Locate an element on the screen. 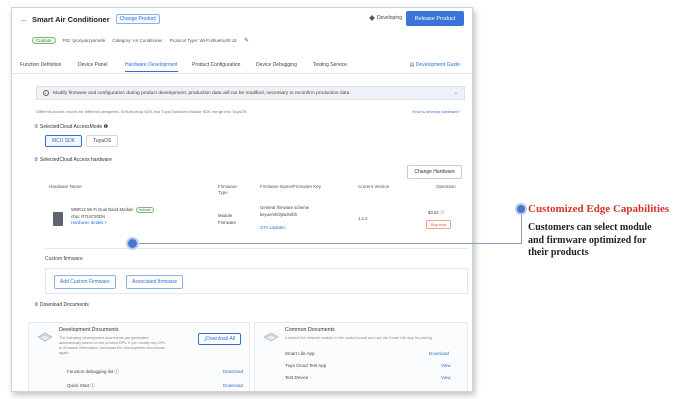  firmware-type-line1: Module is located at coordinates (225, 215).